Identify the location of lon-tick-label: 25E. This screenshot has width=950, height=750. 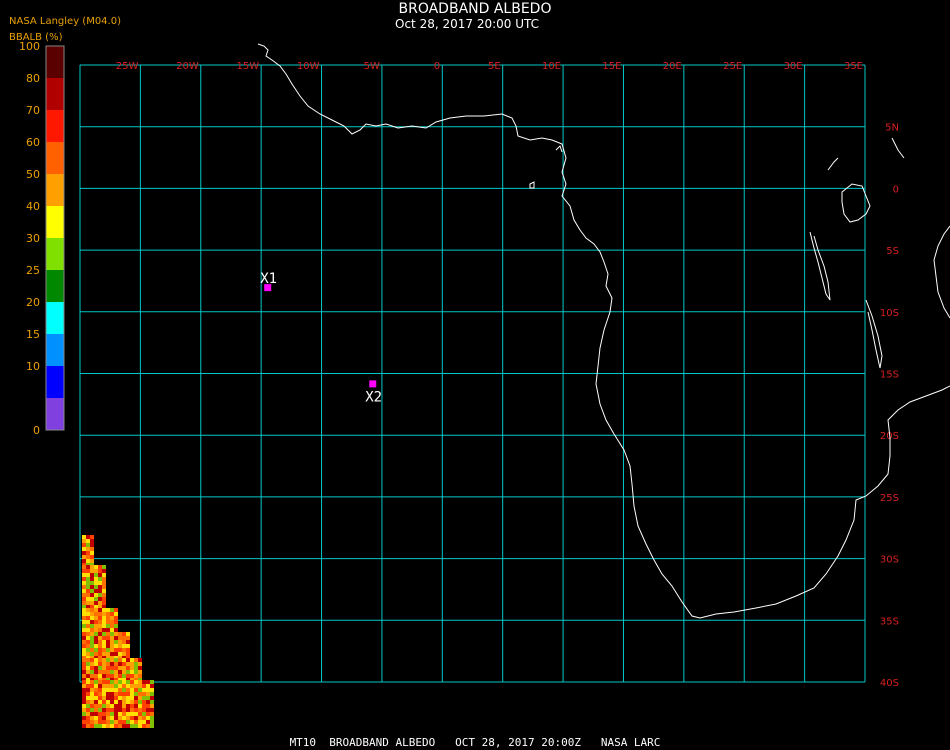
(732, 66).